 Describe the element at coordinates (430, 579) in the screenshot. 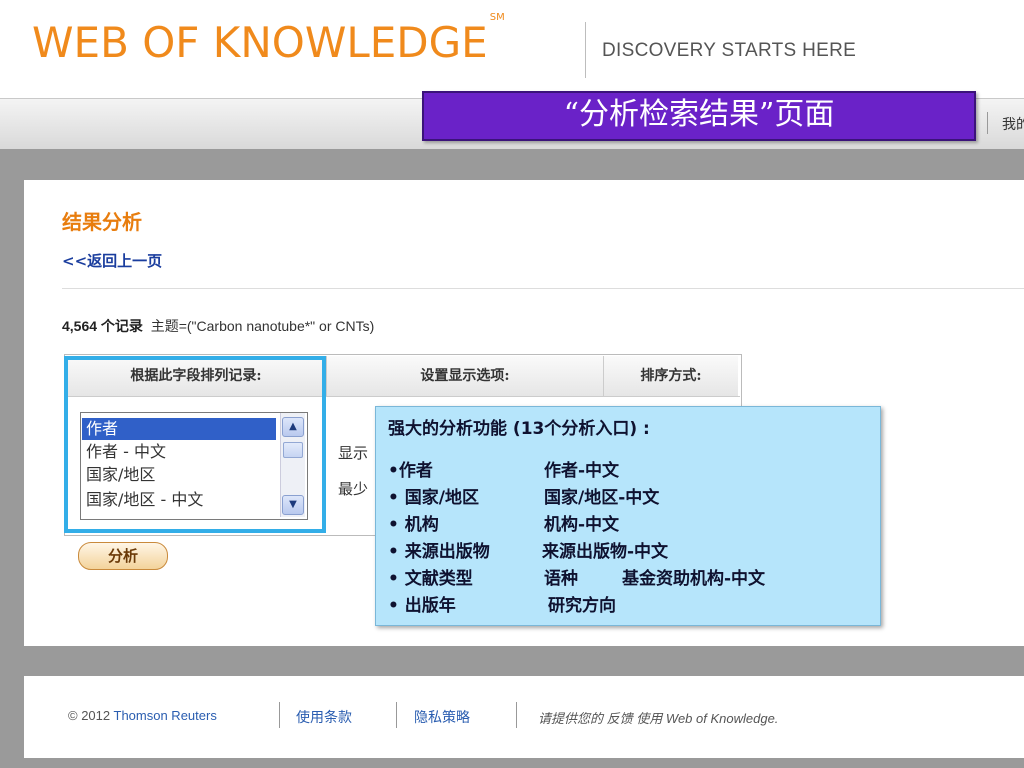

I see `callout-item: • 文献类型` at that location.